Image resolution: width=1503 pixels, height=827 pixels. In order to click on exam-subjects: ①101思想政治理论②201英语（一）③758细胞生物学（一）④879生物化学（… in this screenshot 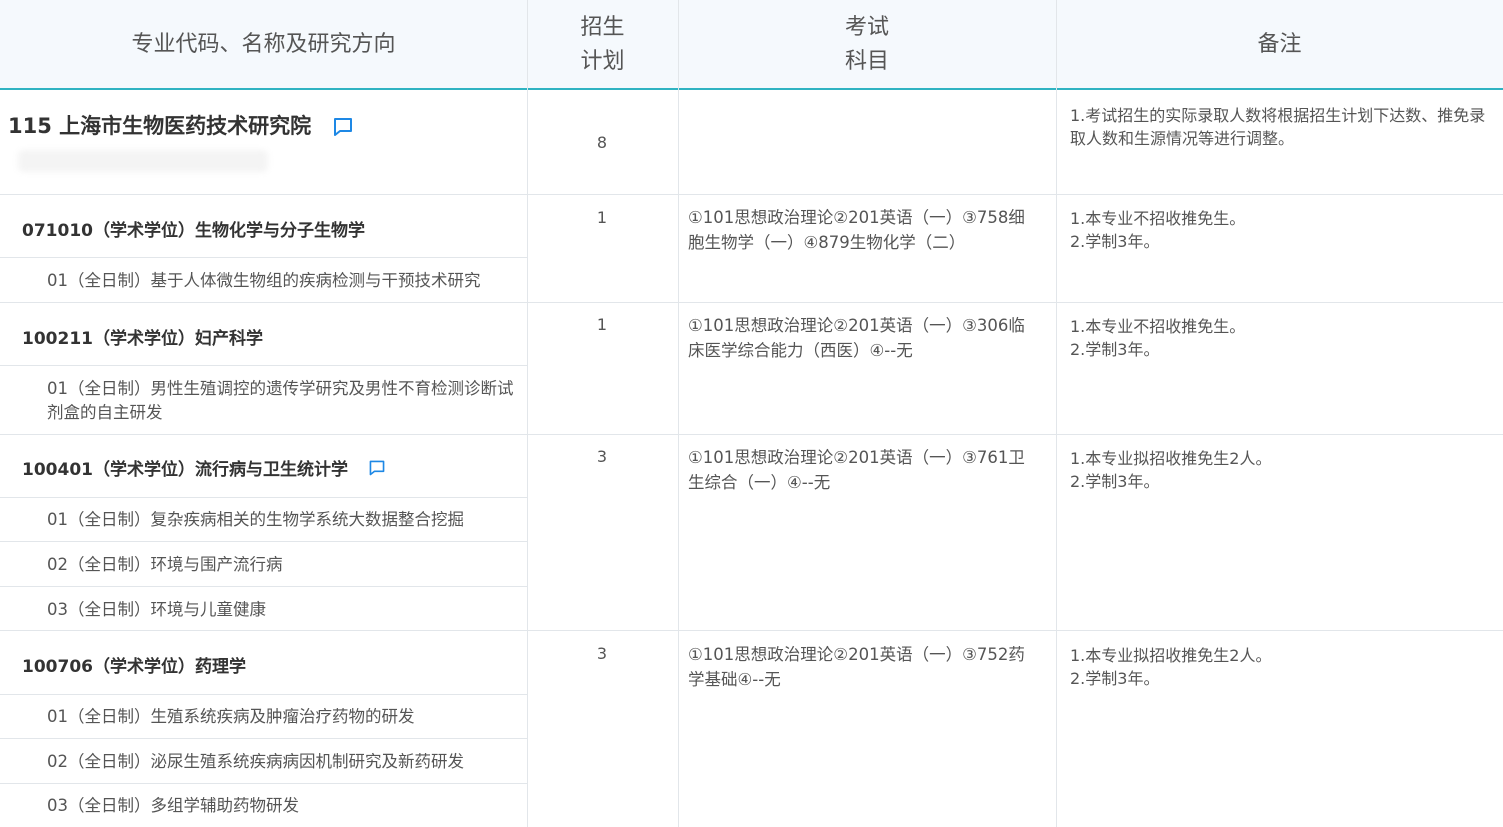, I will do `click(864, 230)`.